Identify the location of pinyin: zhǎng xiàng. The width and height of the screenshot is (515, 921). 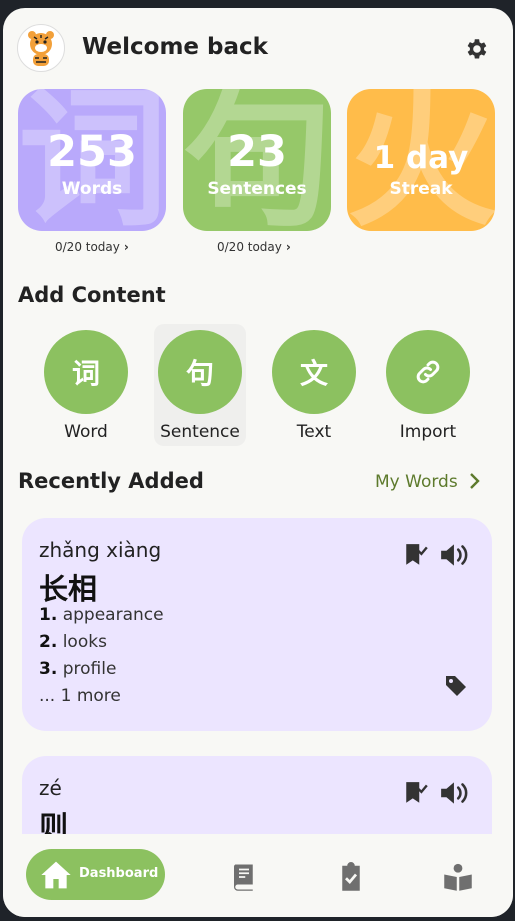
(100, 550).